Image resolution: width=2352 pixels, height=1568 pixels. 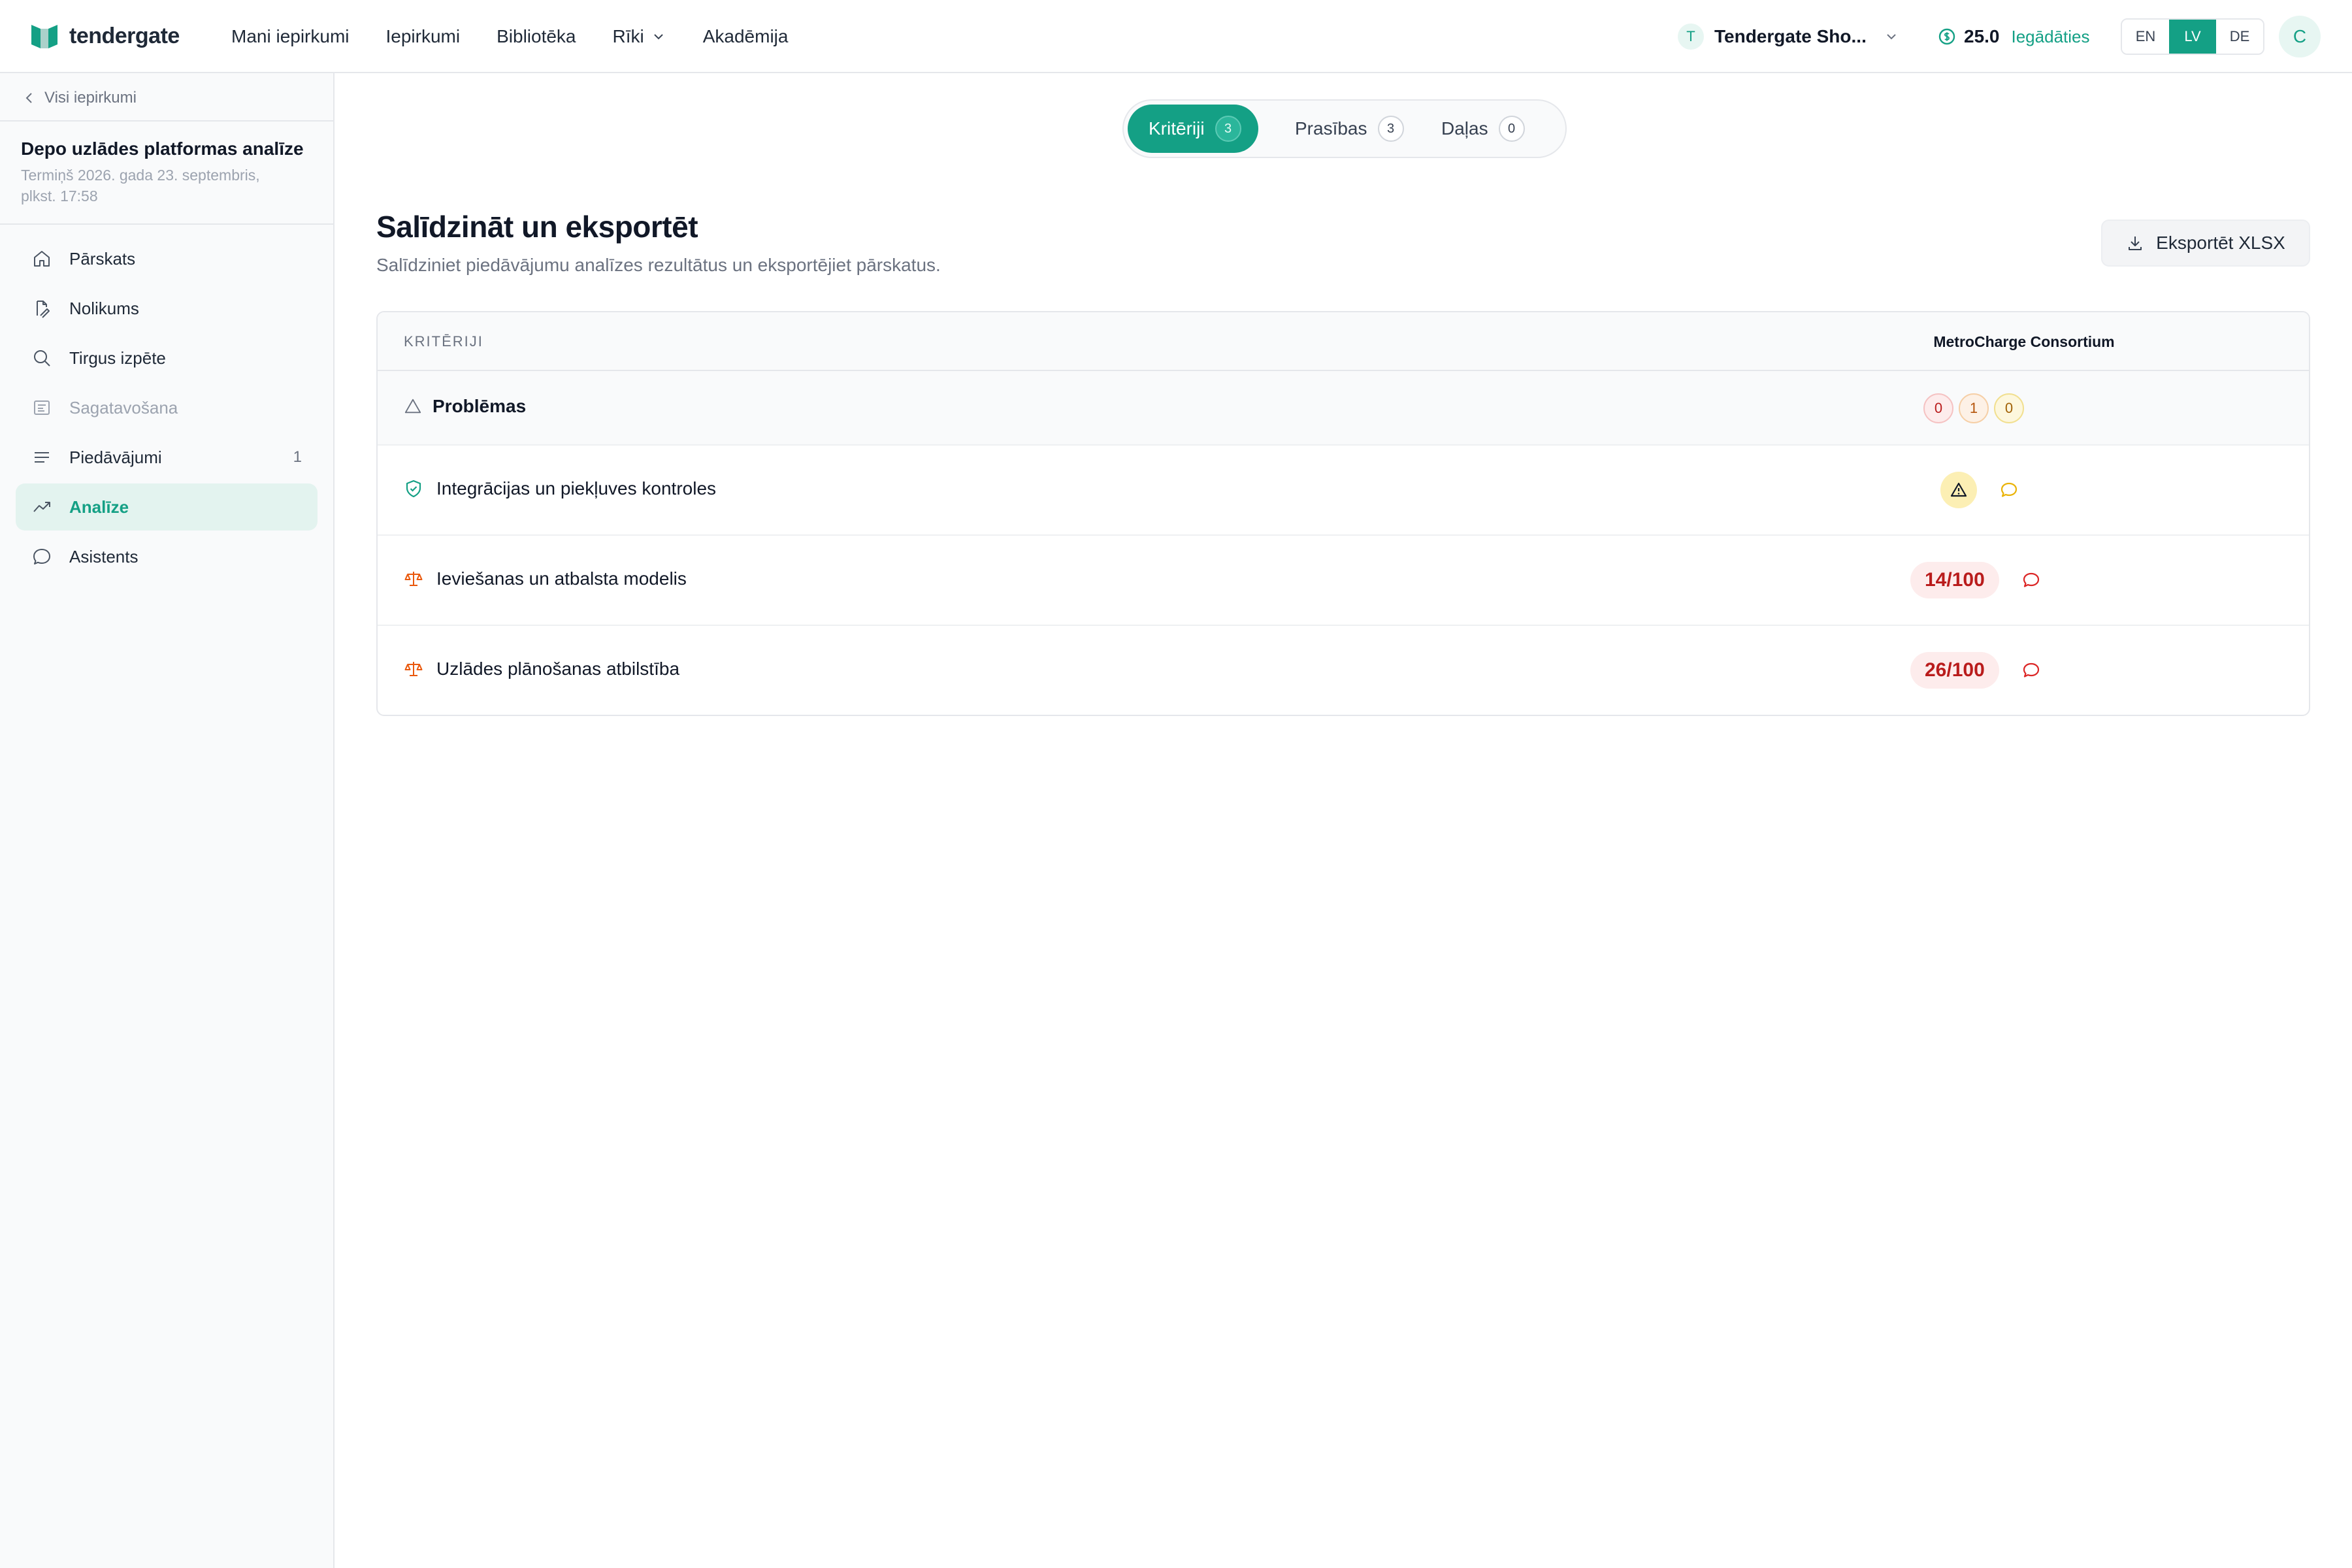 What do you see at coordinates (1954, 580) in the screenshot?
I see `score-badge: 14/100` at bounding box center [1954, 580].